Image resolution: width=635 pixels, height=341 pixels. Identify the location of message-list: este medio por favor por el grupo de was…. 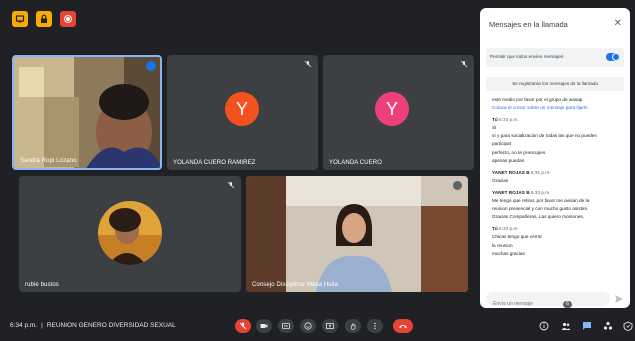
(556, 192).